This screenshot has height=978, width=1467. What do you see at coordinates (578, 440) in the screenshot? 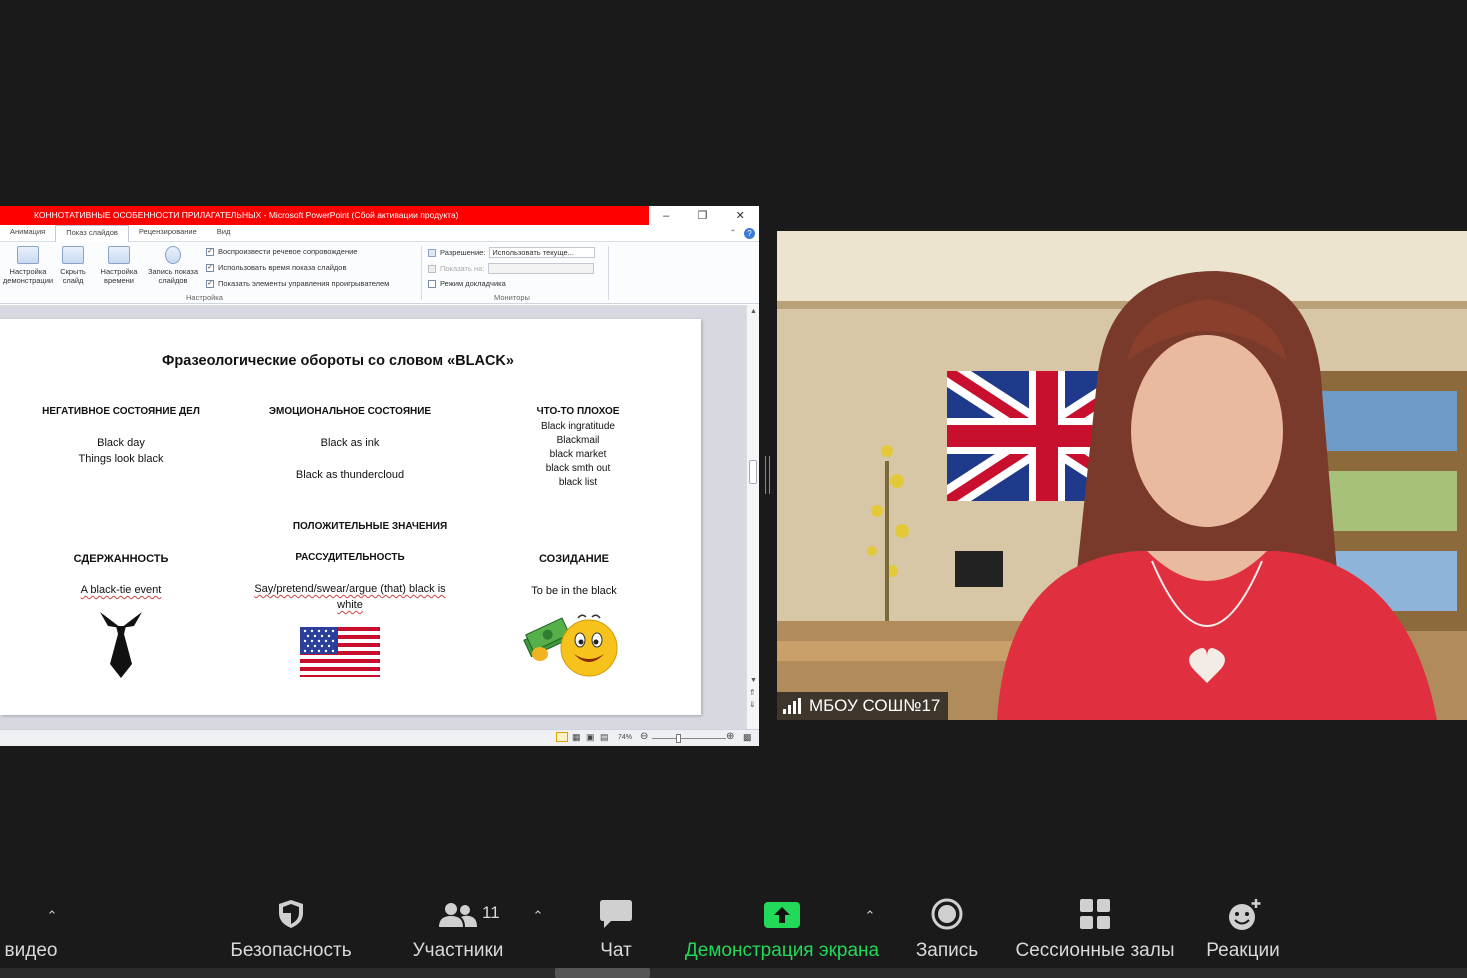
I see `idiom-text: Blackmail` at bounding box center [578, 440].